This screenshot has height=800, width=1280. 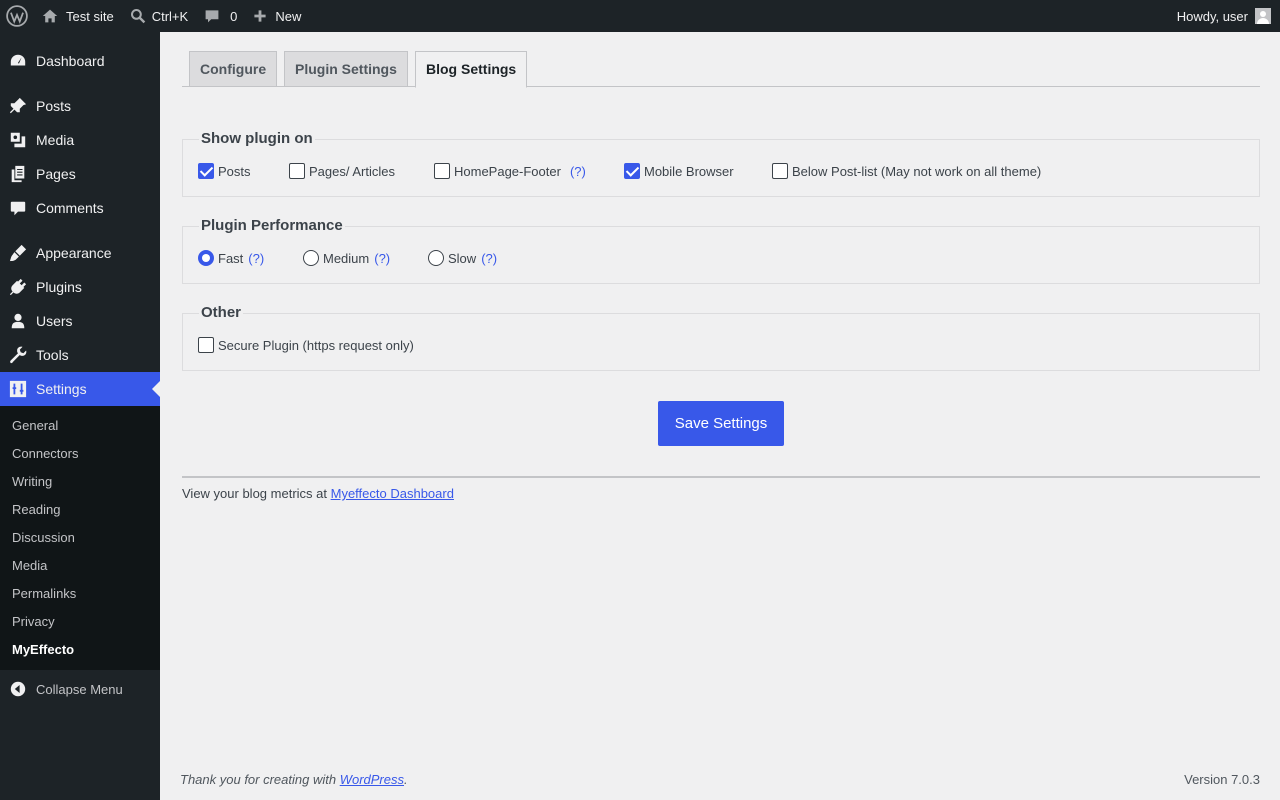 I want to click on option-label: Fast, so click(x=231, y=258).